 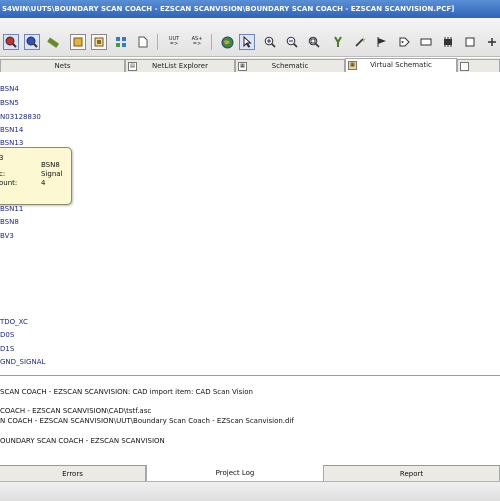 What do you see at coordinates (11, 143) in the screenshot?
I see `tree-node: BSN13` at bounding box center [11, 143].